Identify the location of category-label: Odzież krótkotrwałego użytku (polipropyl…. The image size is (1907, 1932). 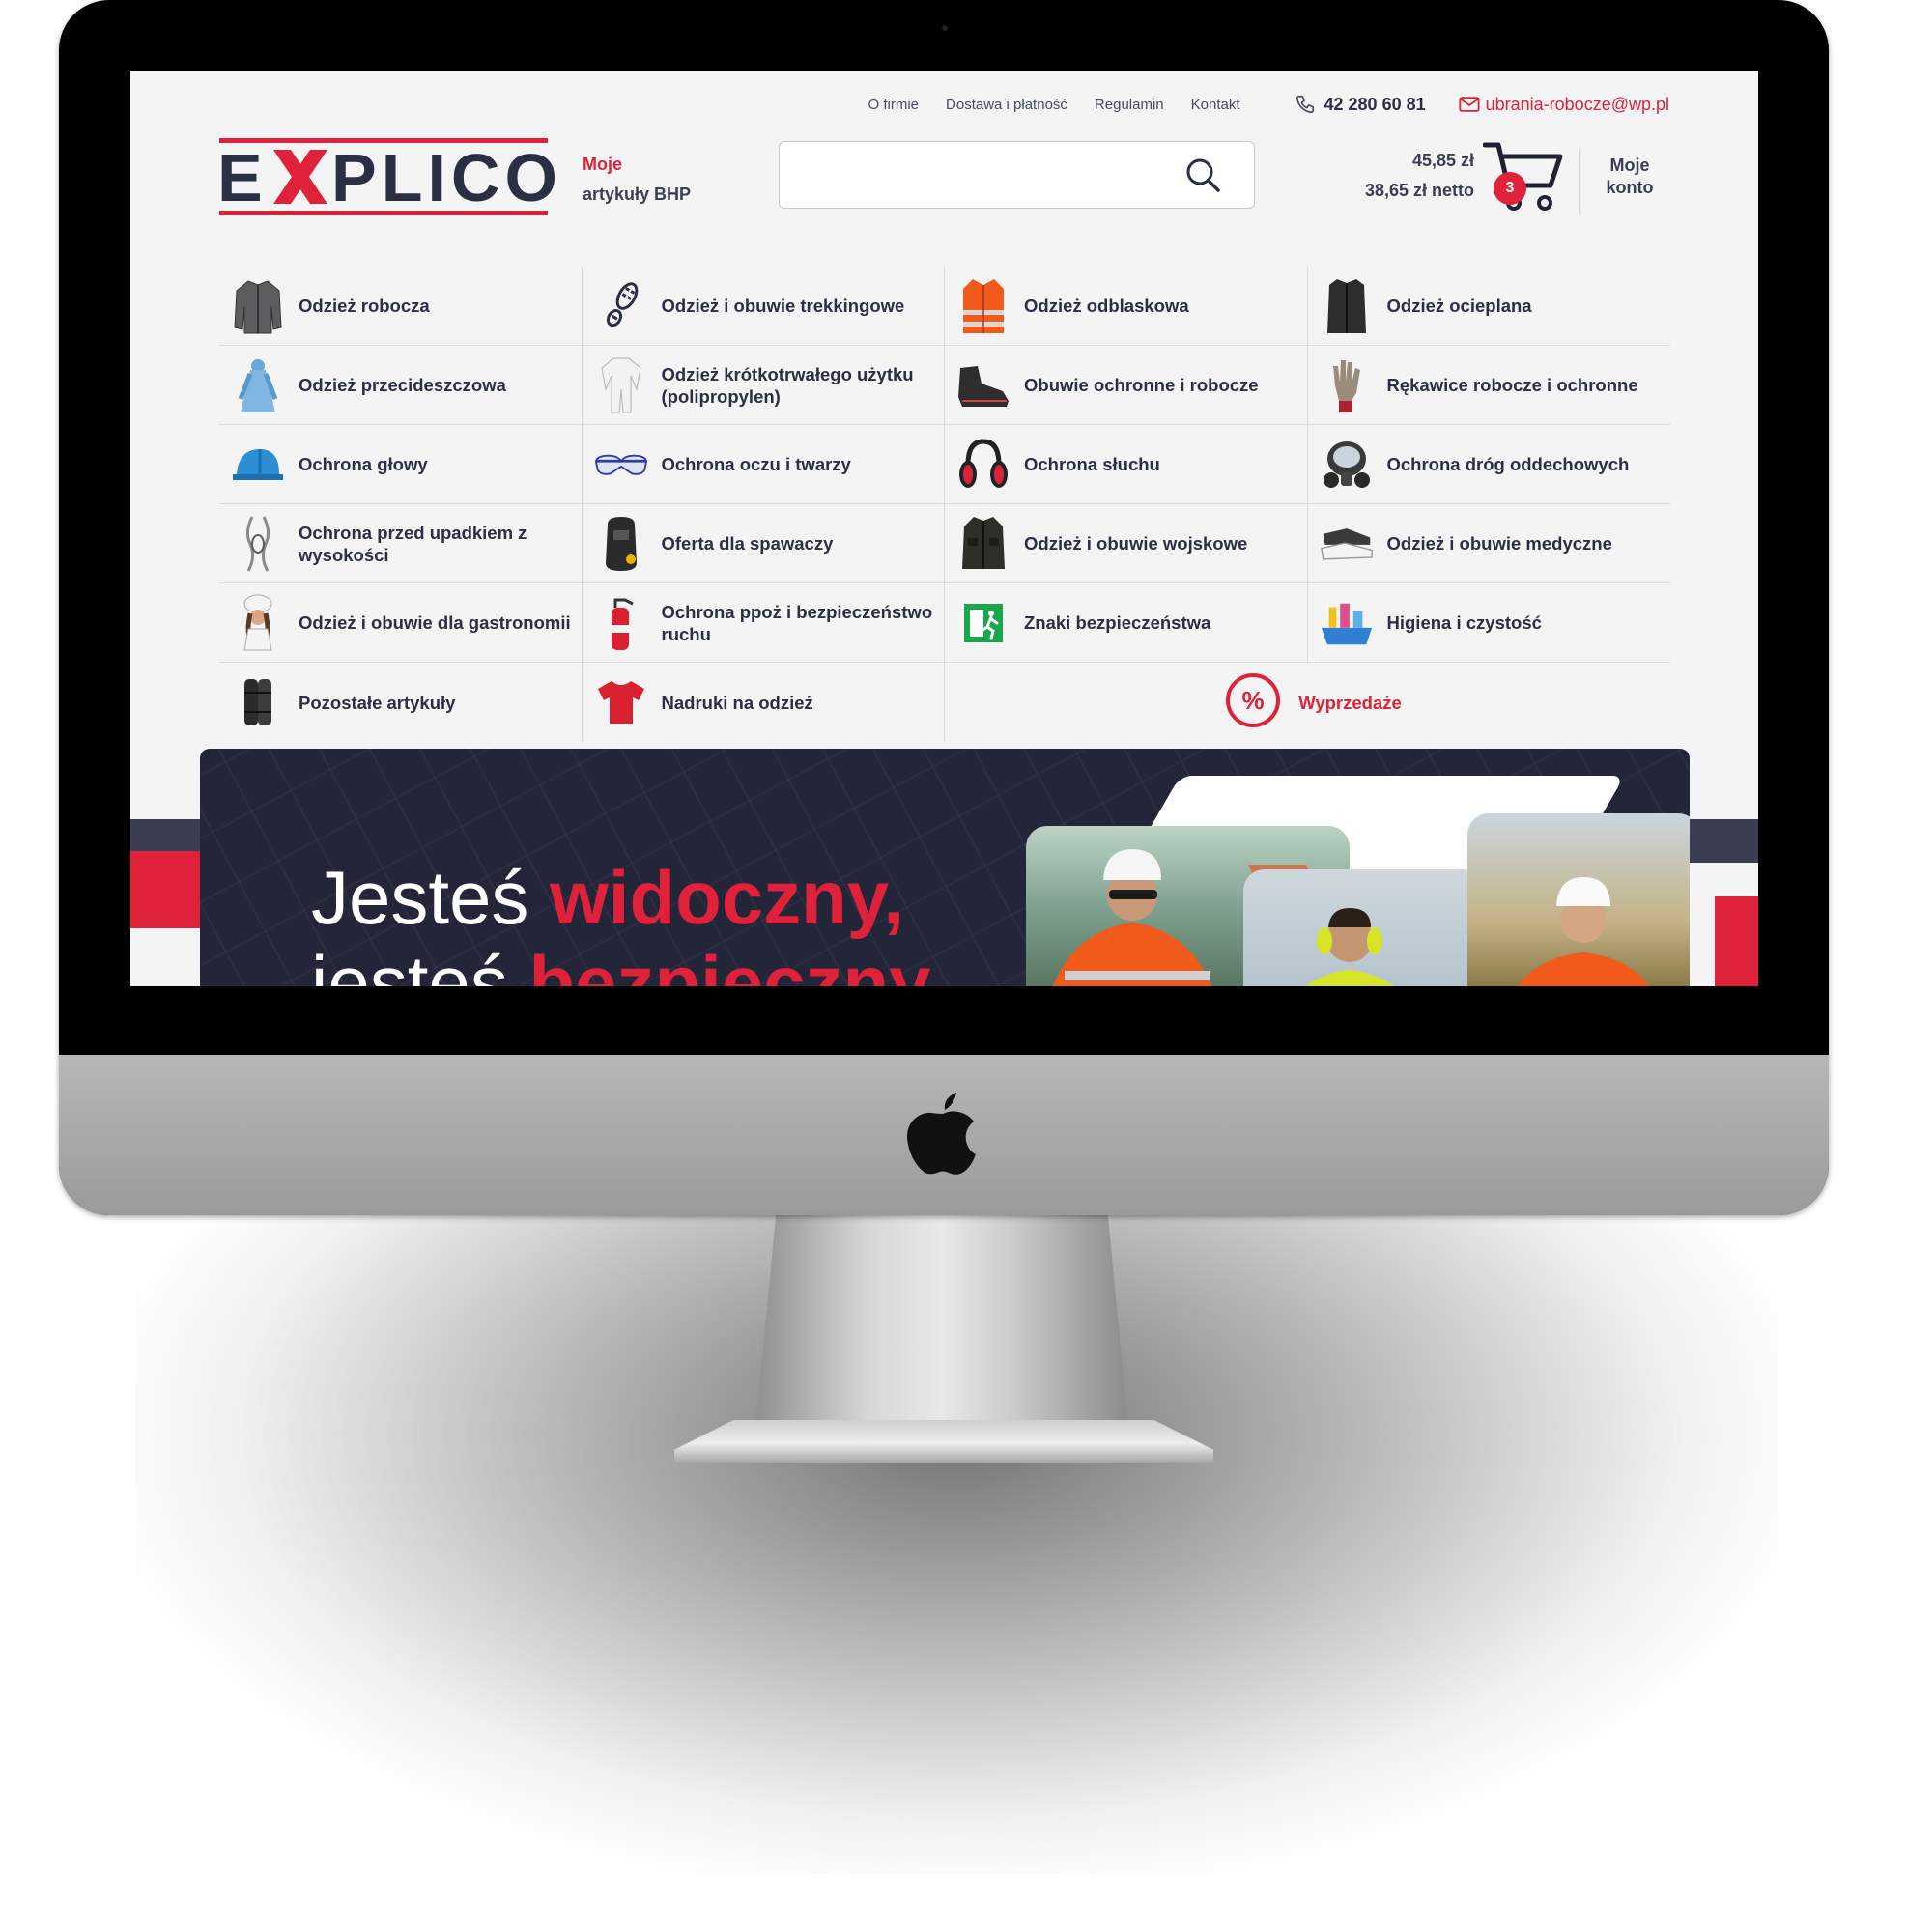
(787, 385).